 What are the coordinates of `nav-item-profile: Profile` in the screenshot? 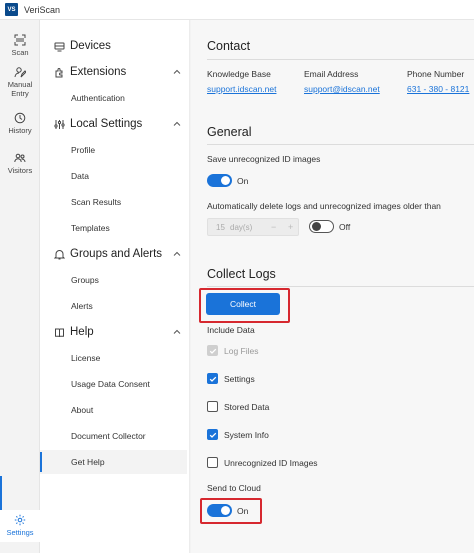 It's located at (113, 150).